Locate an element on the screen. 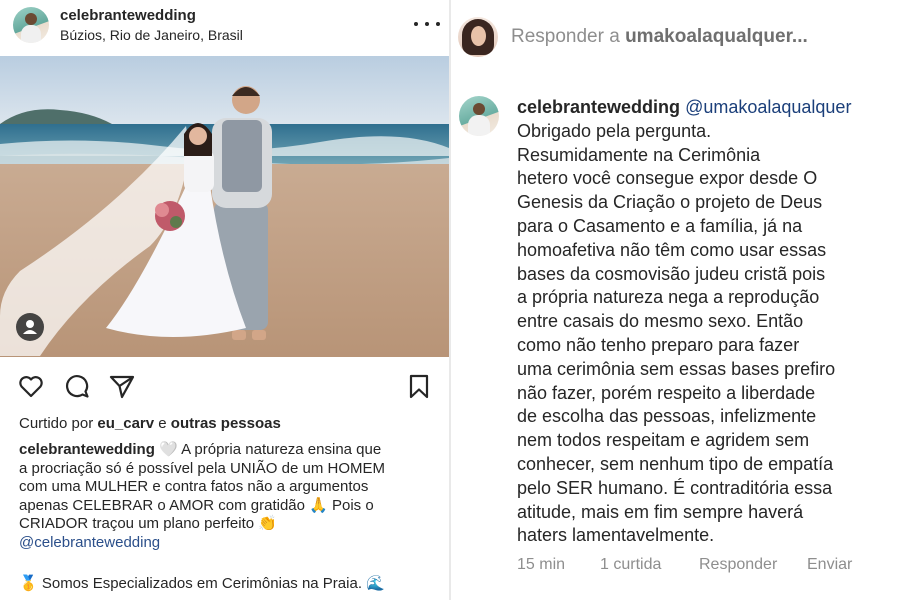 The height and width of the screenshot is (600, 900). comment-line: Obrigado pela pergunta. is located at coordinates (614, 130).